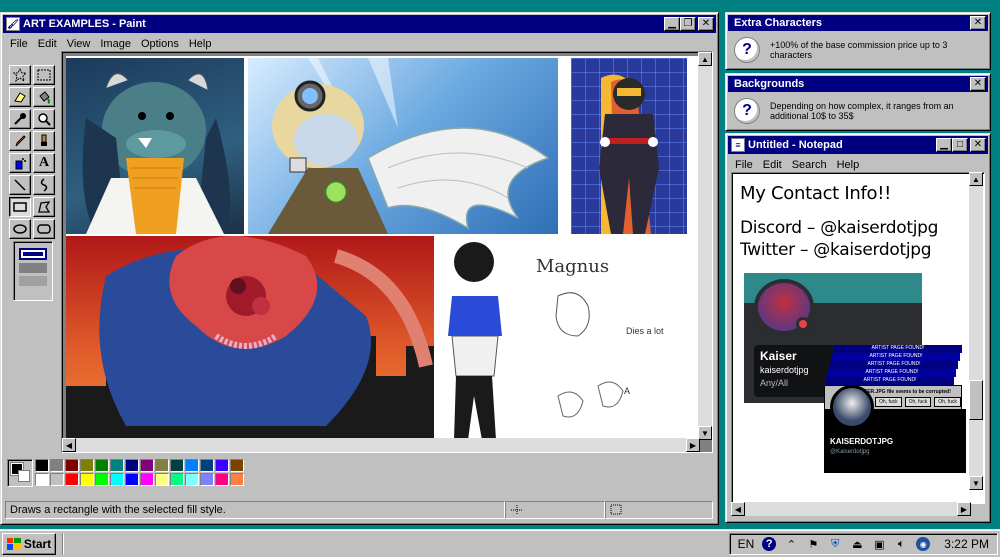  What do you see at coordinates (901, 544) in the screenshot?
I see `volume-icon: 🔈︎` at bounding box center [901, 544].